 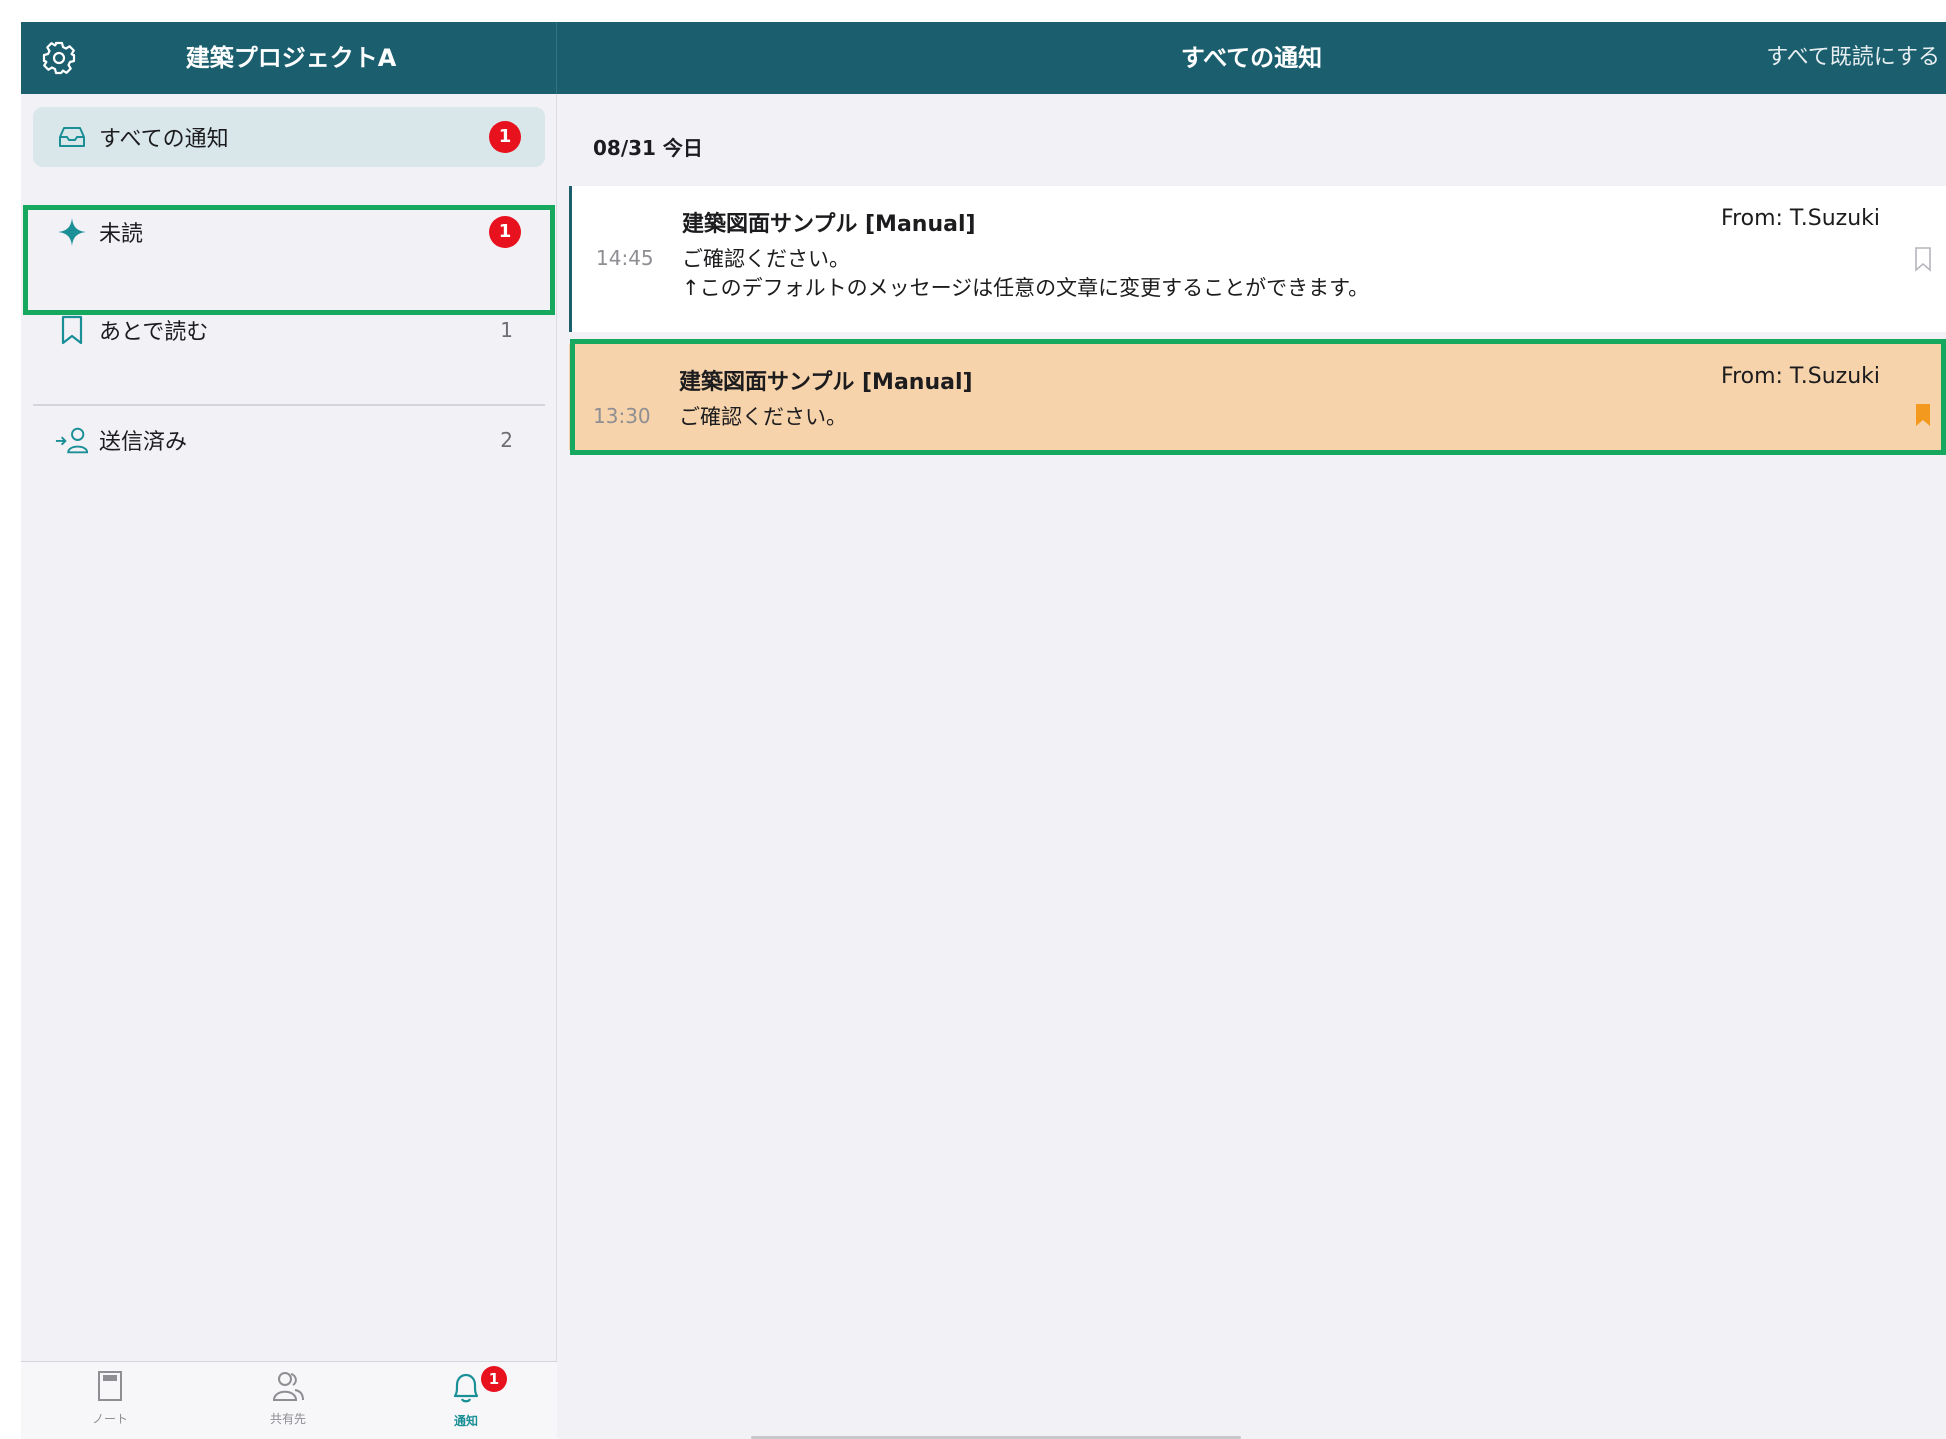 I want to click on sparkle-icon, so click(x=72, y=232).